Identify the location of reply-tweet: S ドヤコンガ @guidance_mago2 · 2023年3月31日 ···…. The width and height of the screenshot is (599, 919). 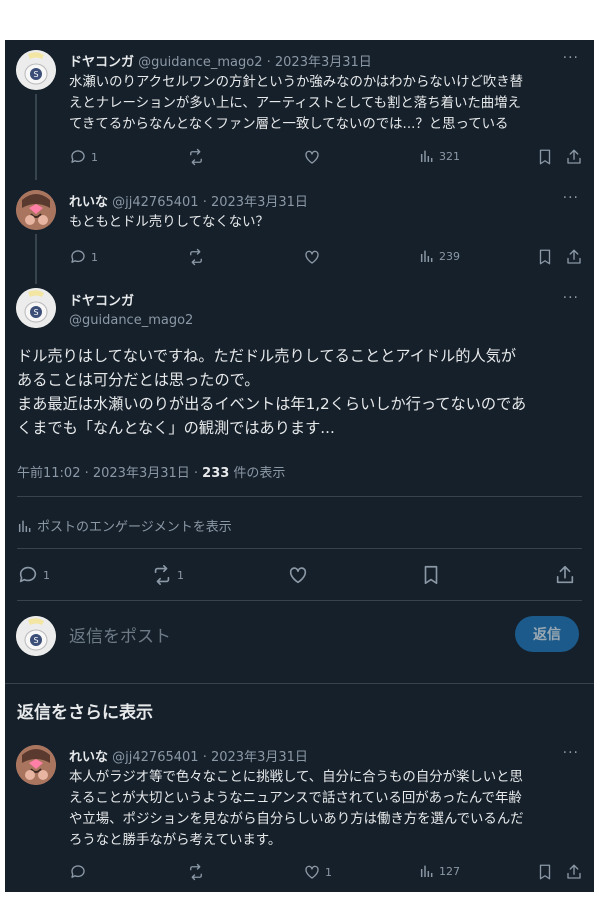
(299, 110).